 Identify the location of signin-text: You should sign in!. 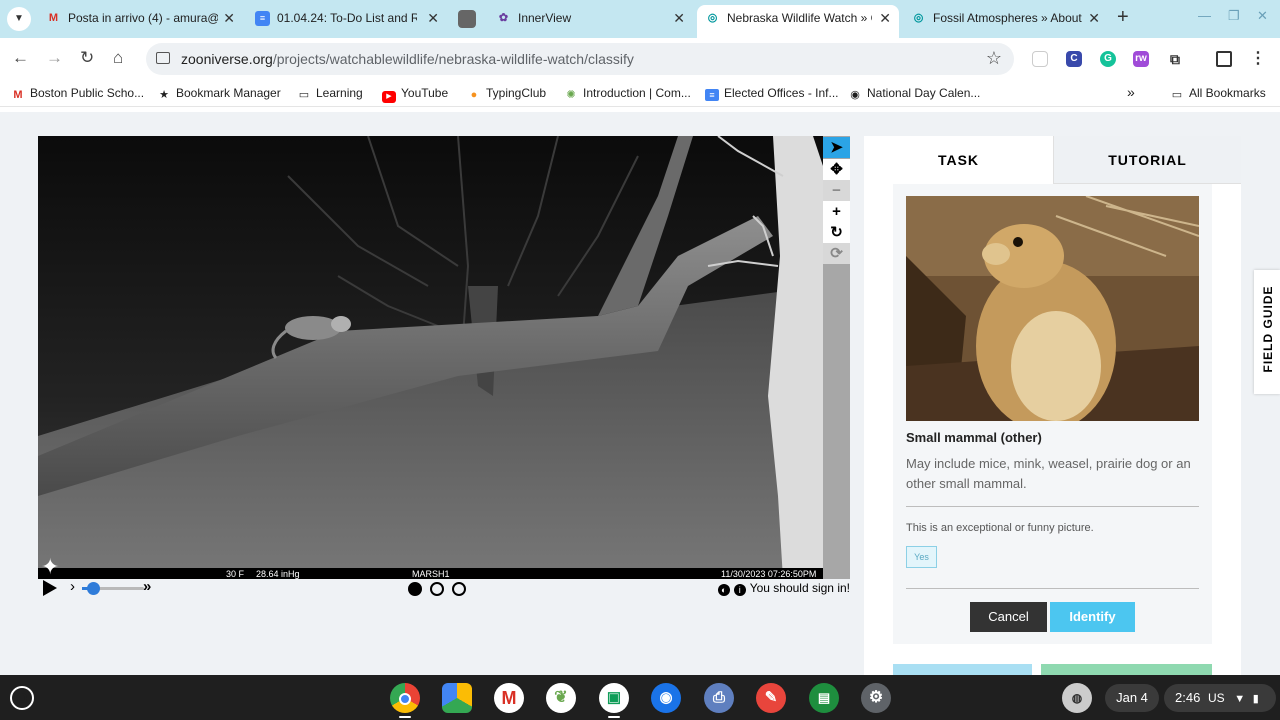
(799, 588).